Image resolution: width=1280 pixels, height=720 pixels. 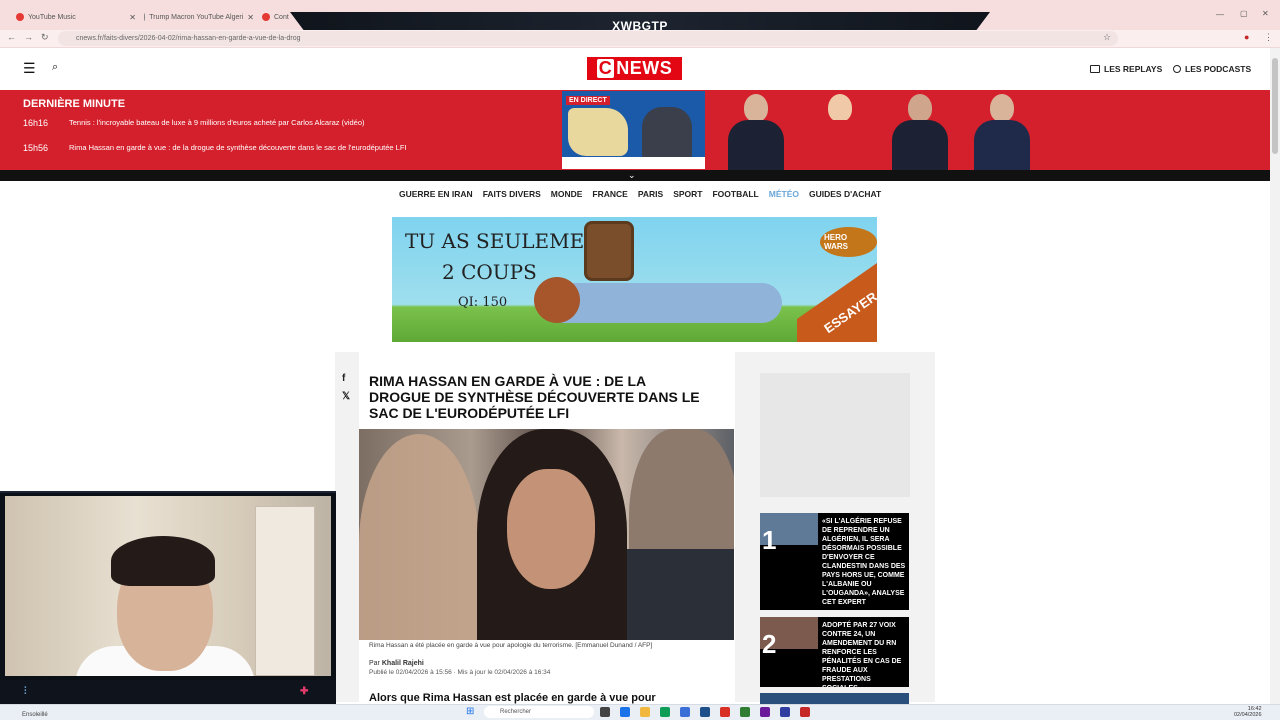 I want to click on tv-icon, so click(x=1095, y=69).